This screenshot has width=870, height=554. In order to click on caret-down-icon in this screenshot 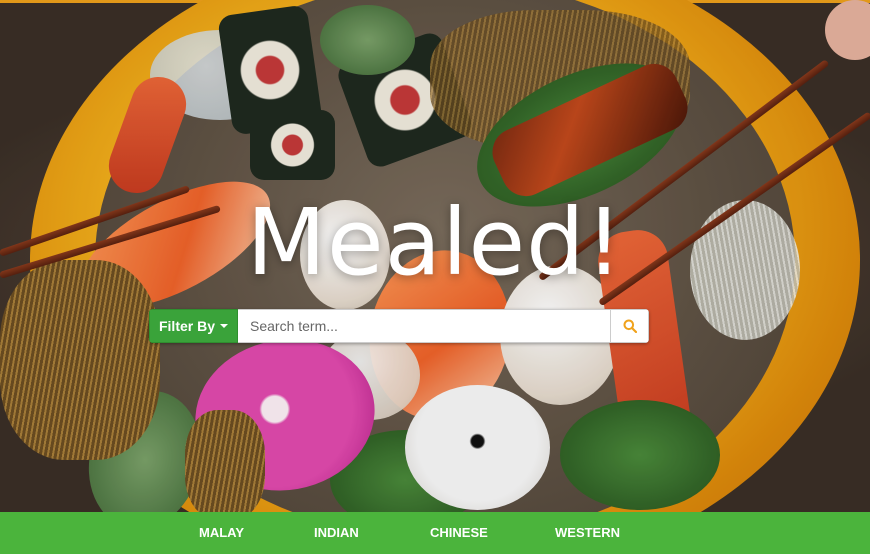, I will do `click(224, 326)`.